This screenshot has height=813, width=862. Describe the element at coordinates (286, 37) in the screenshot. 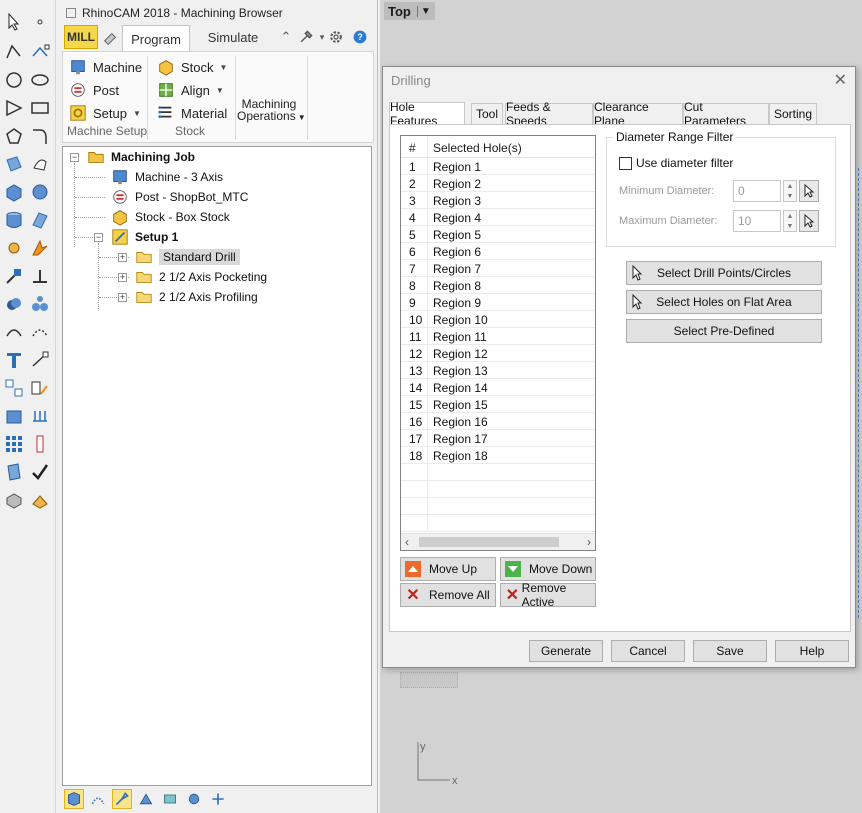

I see `collapse-ribbon-icon: ⌃` at that location.